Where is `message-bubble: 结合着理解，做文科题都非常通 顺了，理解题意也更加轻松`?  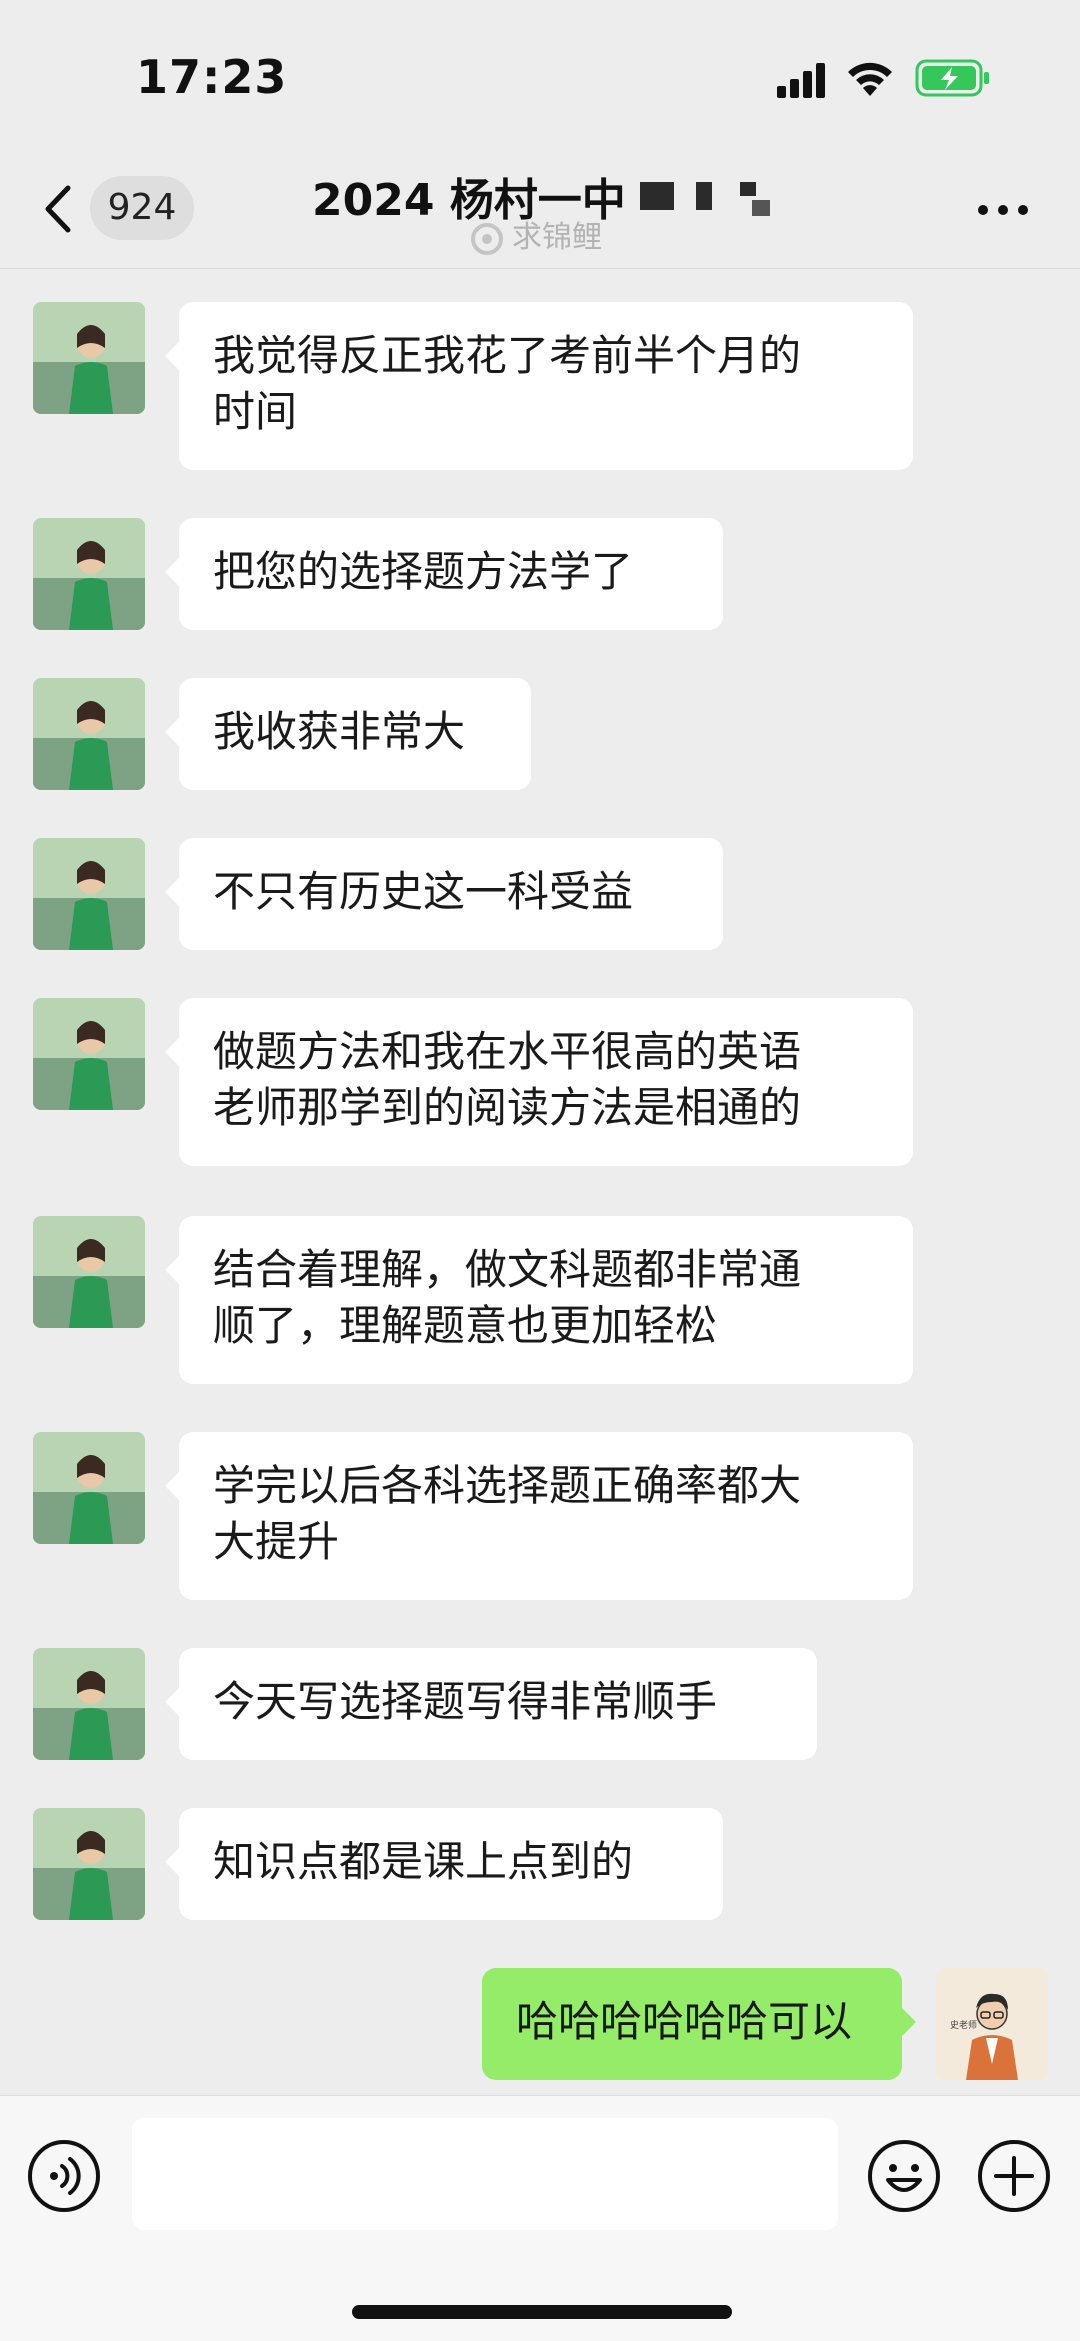 message-bubble: 结合着理解，做文科题都非常通 顺了，理解题意也更加轻松 is located at coordinates (539, 1300).